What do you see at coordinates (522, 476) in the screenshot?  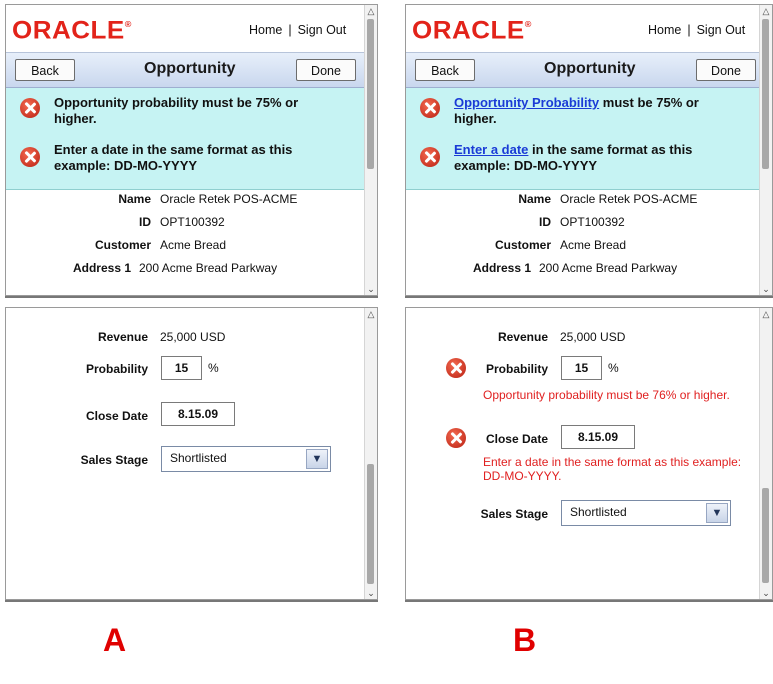 I see `date-error-line: DD-MO-YYYY.` at bounding box center [522, 476].